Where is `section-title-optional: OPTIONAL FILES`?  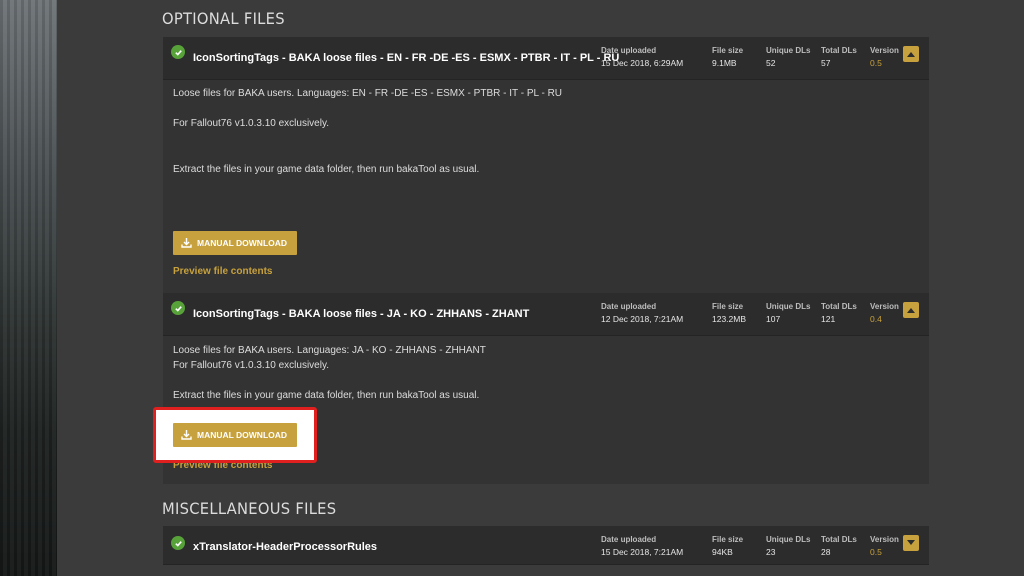
section-title-optional: OPTIONAL FILES is located at coordinates (223, 18).